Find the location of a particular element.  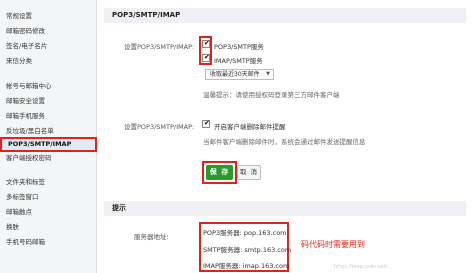

pop3-server: POP3服务器: pop.163.com is located at coordinates (245, 233).